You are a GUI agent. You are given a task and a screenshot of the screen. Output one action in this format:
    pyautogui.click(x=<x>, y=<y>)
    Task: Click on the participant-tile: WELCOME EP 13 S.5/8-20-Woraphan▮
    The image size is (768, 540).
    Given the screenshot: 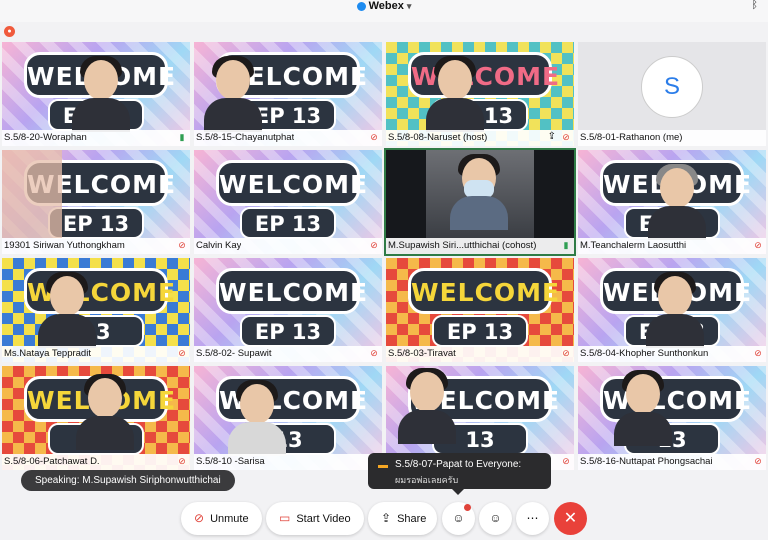 What is the action you would take?
    pyautogui.click(x=96, y=94)
    